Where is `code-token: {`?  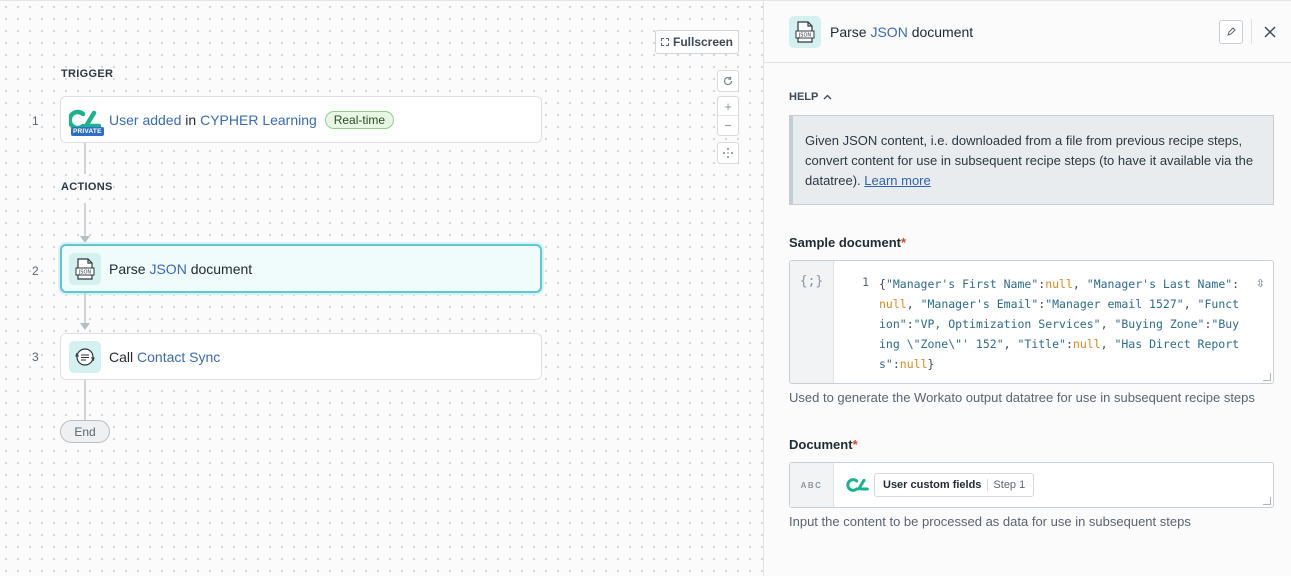
code-token: { is located at coordinates (882, 284).